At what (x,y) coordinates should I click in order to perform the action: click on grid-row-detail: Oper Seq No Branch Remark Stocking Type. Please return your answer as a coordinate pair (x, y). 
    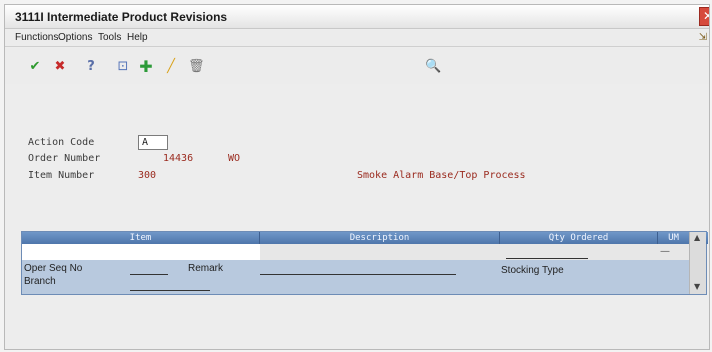
    Looking at the image, I should click on (356, 277).